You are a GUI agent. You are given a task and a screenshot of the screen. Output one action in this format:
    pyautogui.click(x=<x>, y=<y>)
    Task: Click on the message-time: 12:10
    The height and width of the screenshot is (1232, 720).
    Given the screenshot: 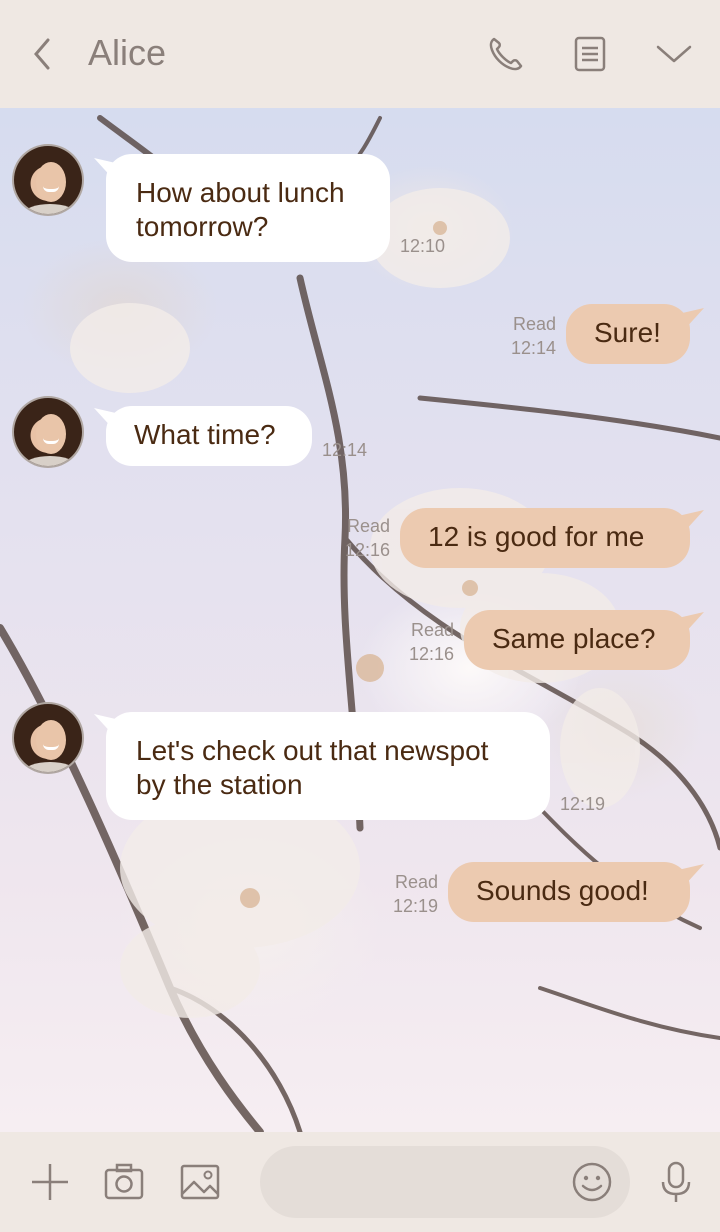 What is the action you would take?
    pyautogui.click(x=423, y=246)
    